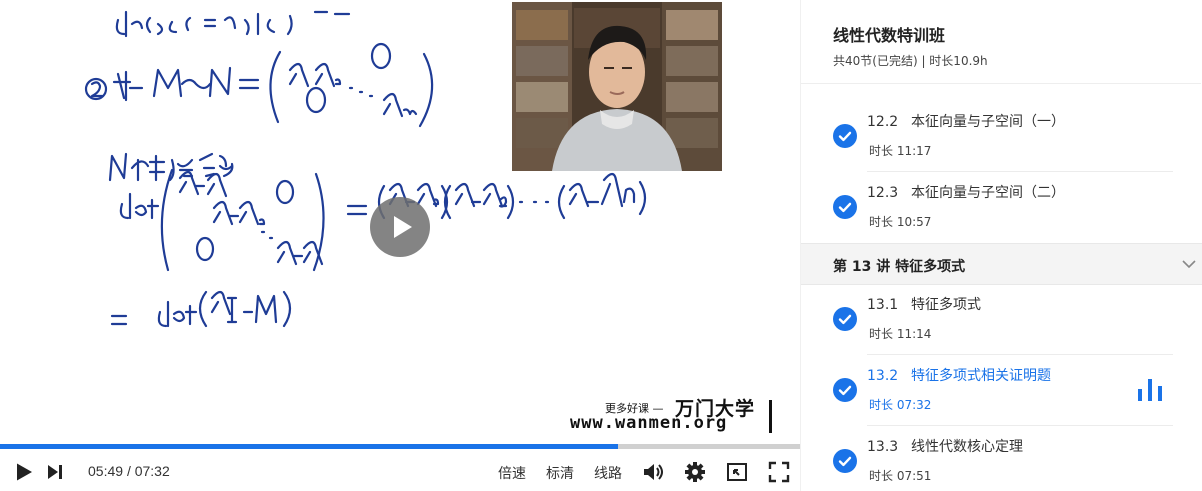 The height and width of the screenshot is (491, 1202). Describe the element at coordinates (770, 416) in the screenshot. I see `watermark-divider` at that location.